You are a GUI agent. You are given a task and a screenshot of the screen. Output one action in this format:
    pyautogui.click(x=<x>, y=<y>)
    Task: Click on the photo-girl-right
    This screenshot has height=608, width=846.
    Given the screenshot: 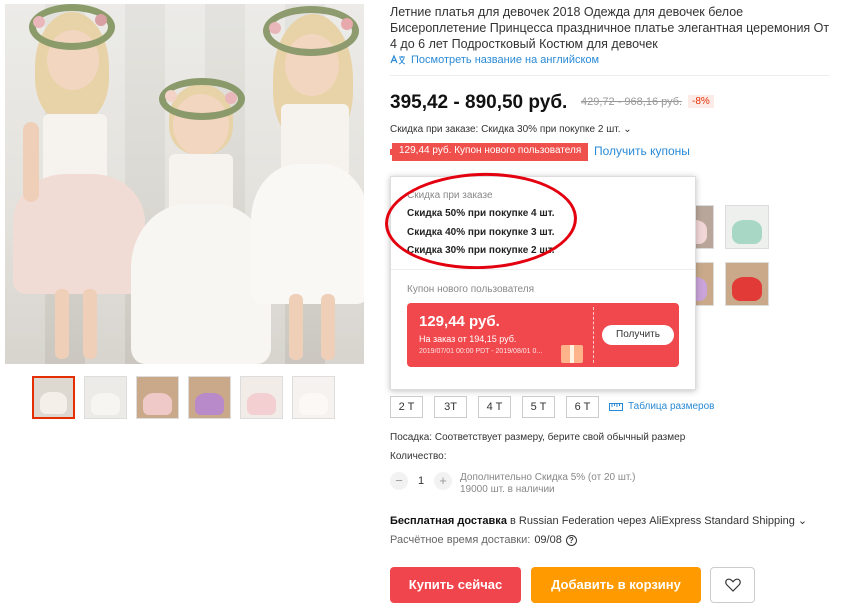 What is the action you would take?
    pyautogui.click(x=304, y=184)
    